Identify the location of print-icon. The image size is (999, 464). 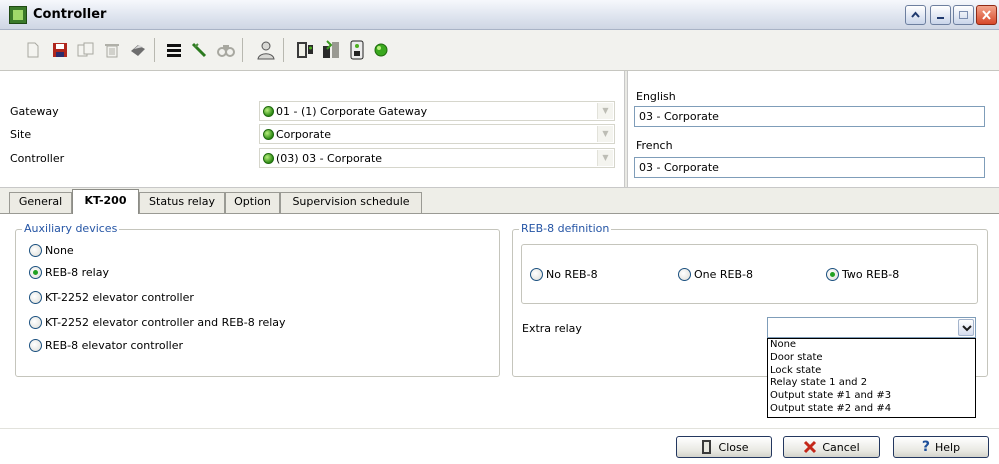
(138, 50).